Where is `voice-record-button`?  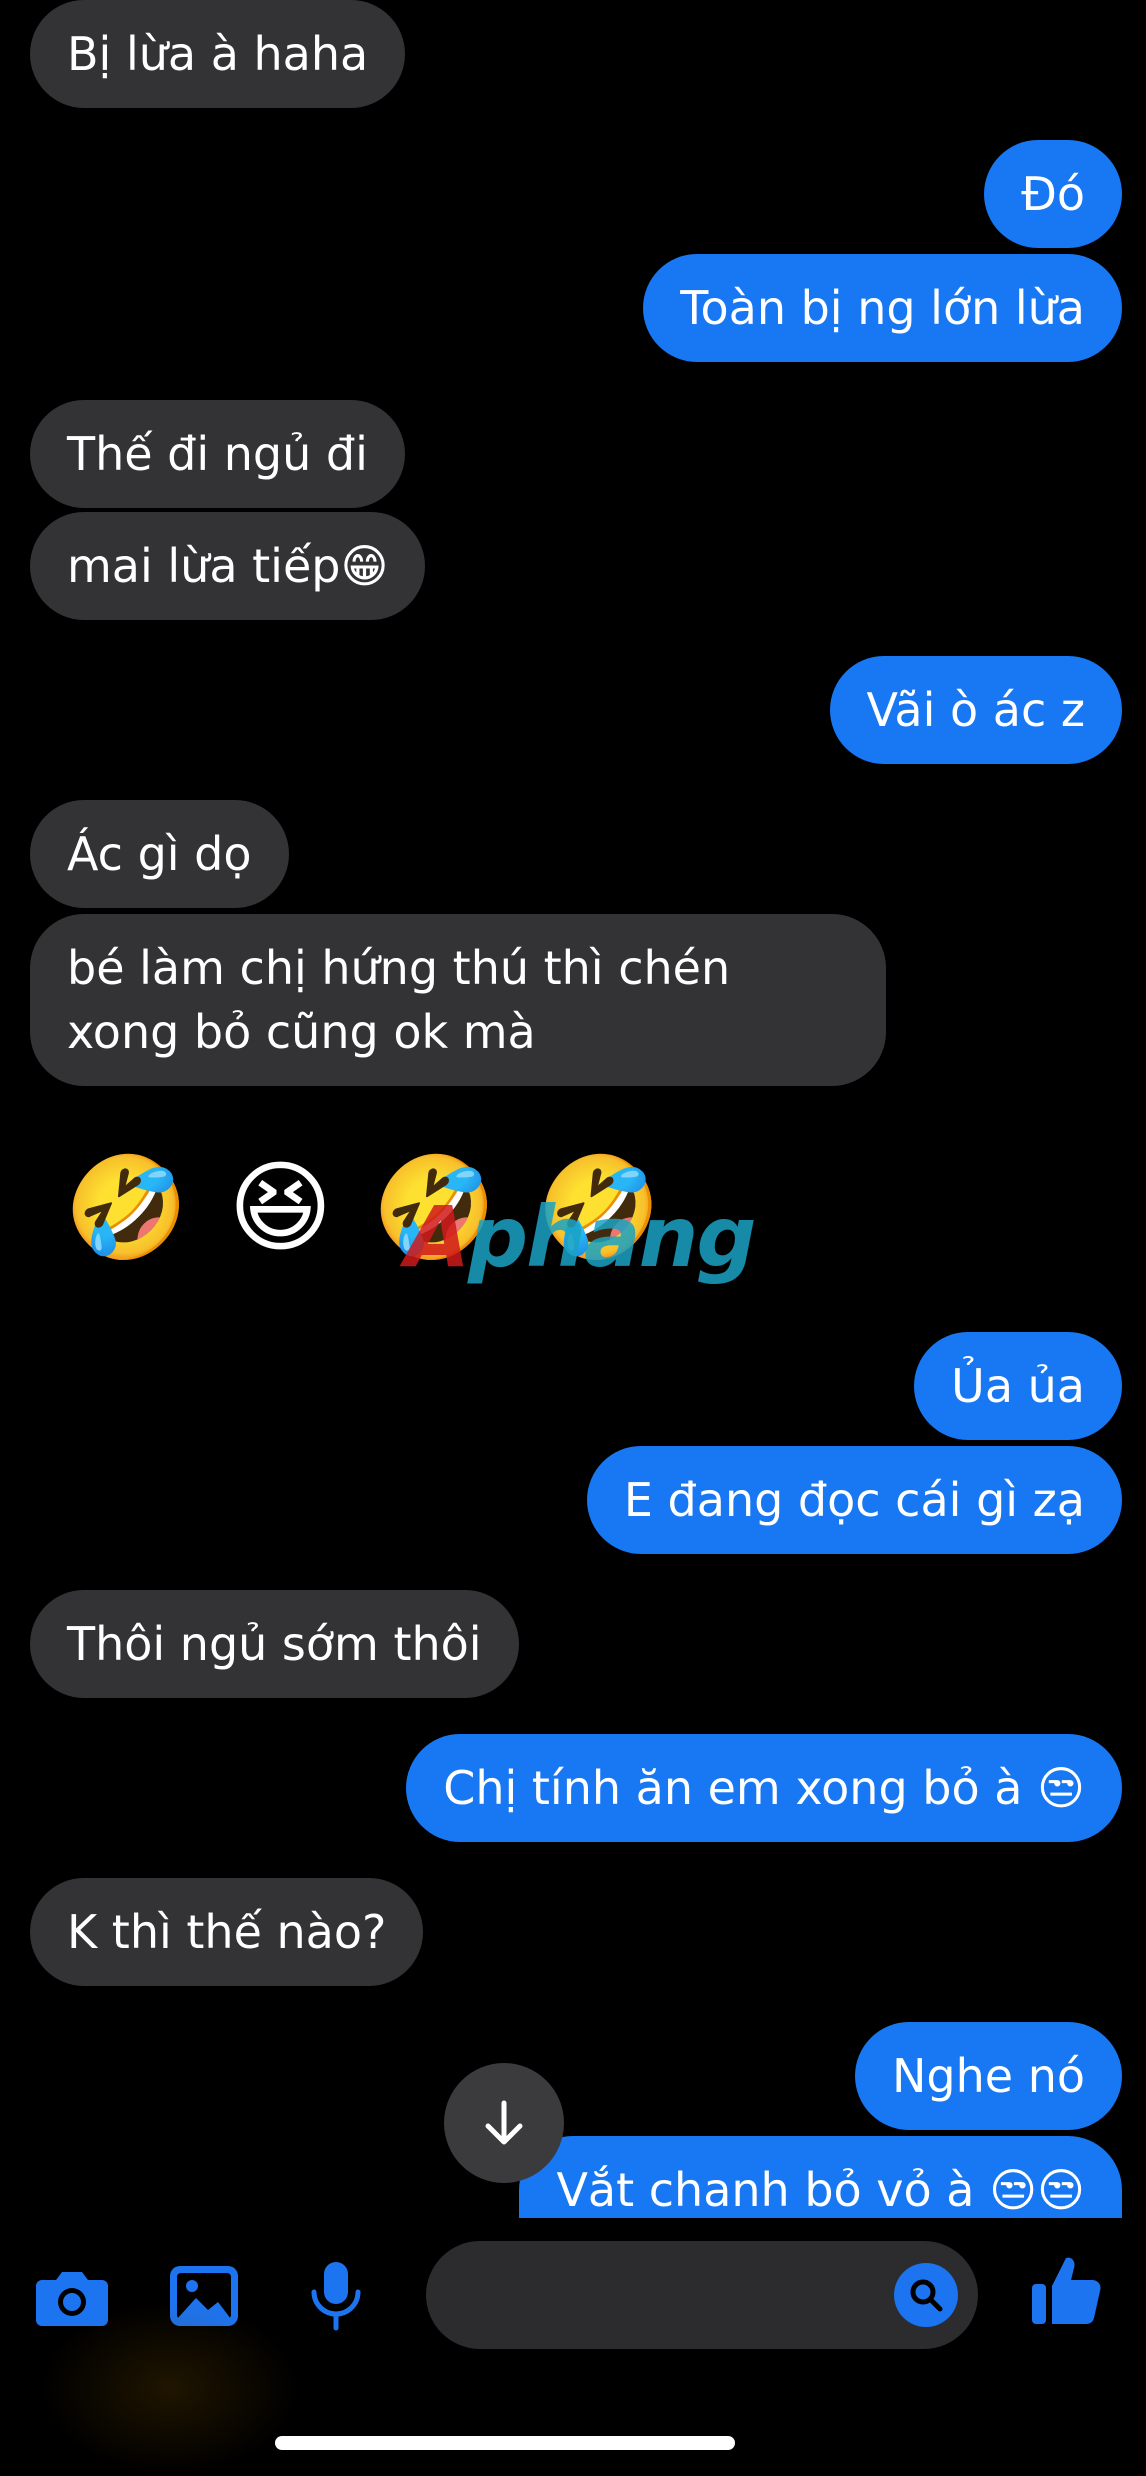
voice-record-button is located at coordinates (336, 2296).